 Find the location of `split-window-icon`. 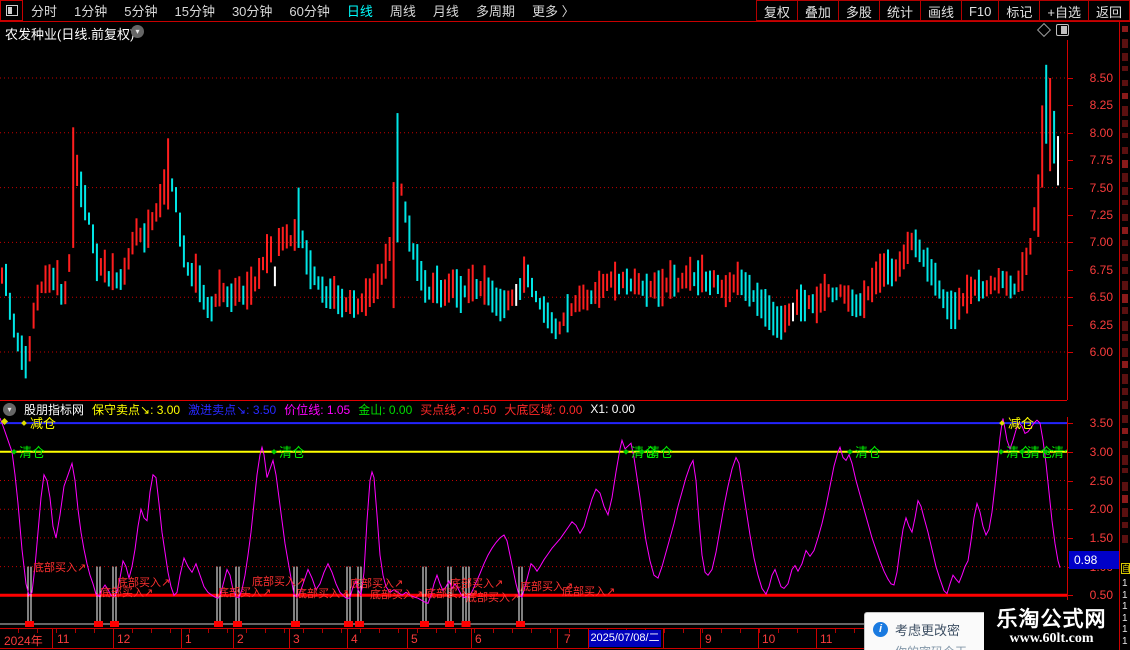

split-window-icon is located at coordinates (1062, 30).